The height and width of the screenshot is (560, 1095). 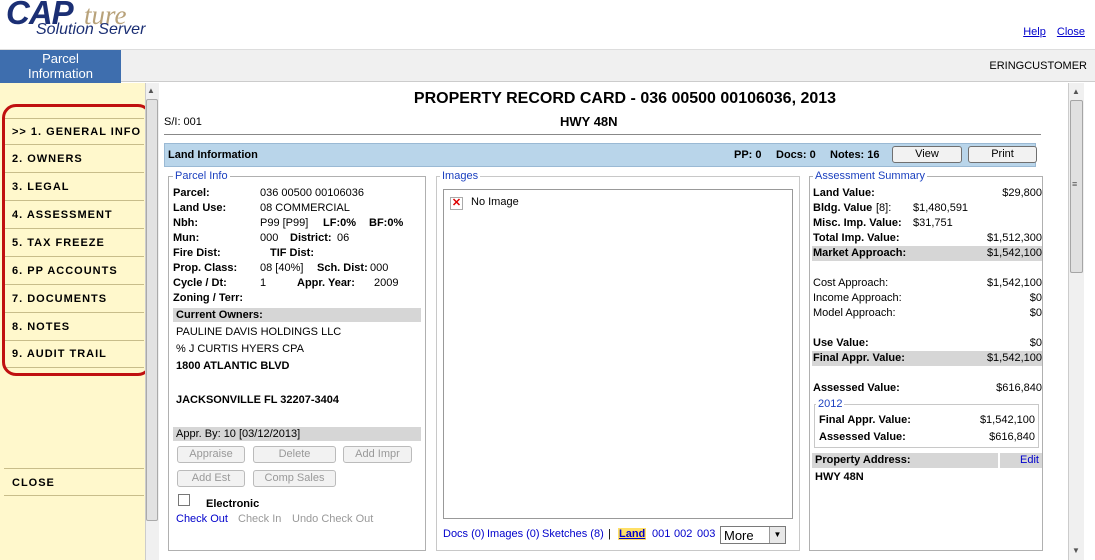 What do you see at coordinates (1075, 184) in the screenshot?
I see `scroll-grip-icon: ≡` at bounding box center [1075, 184].